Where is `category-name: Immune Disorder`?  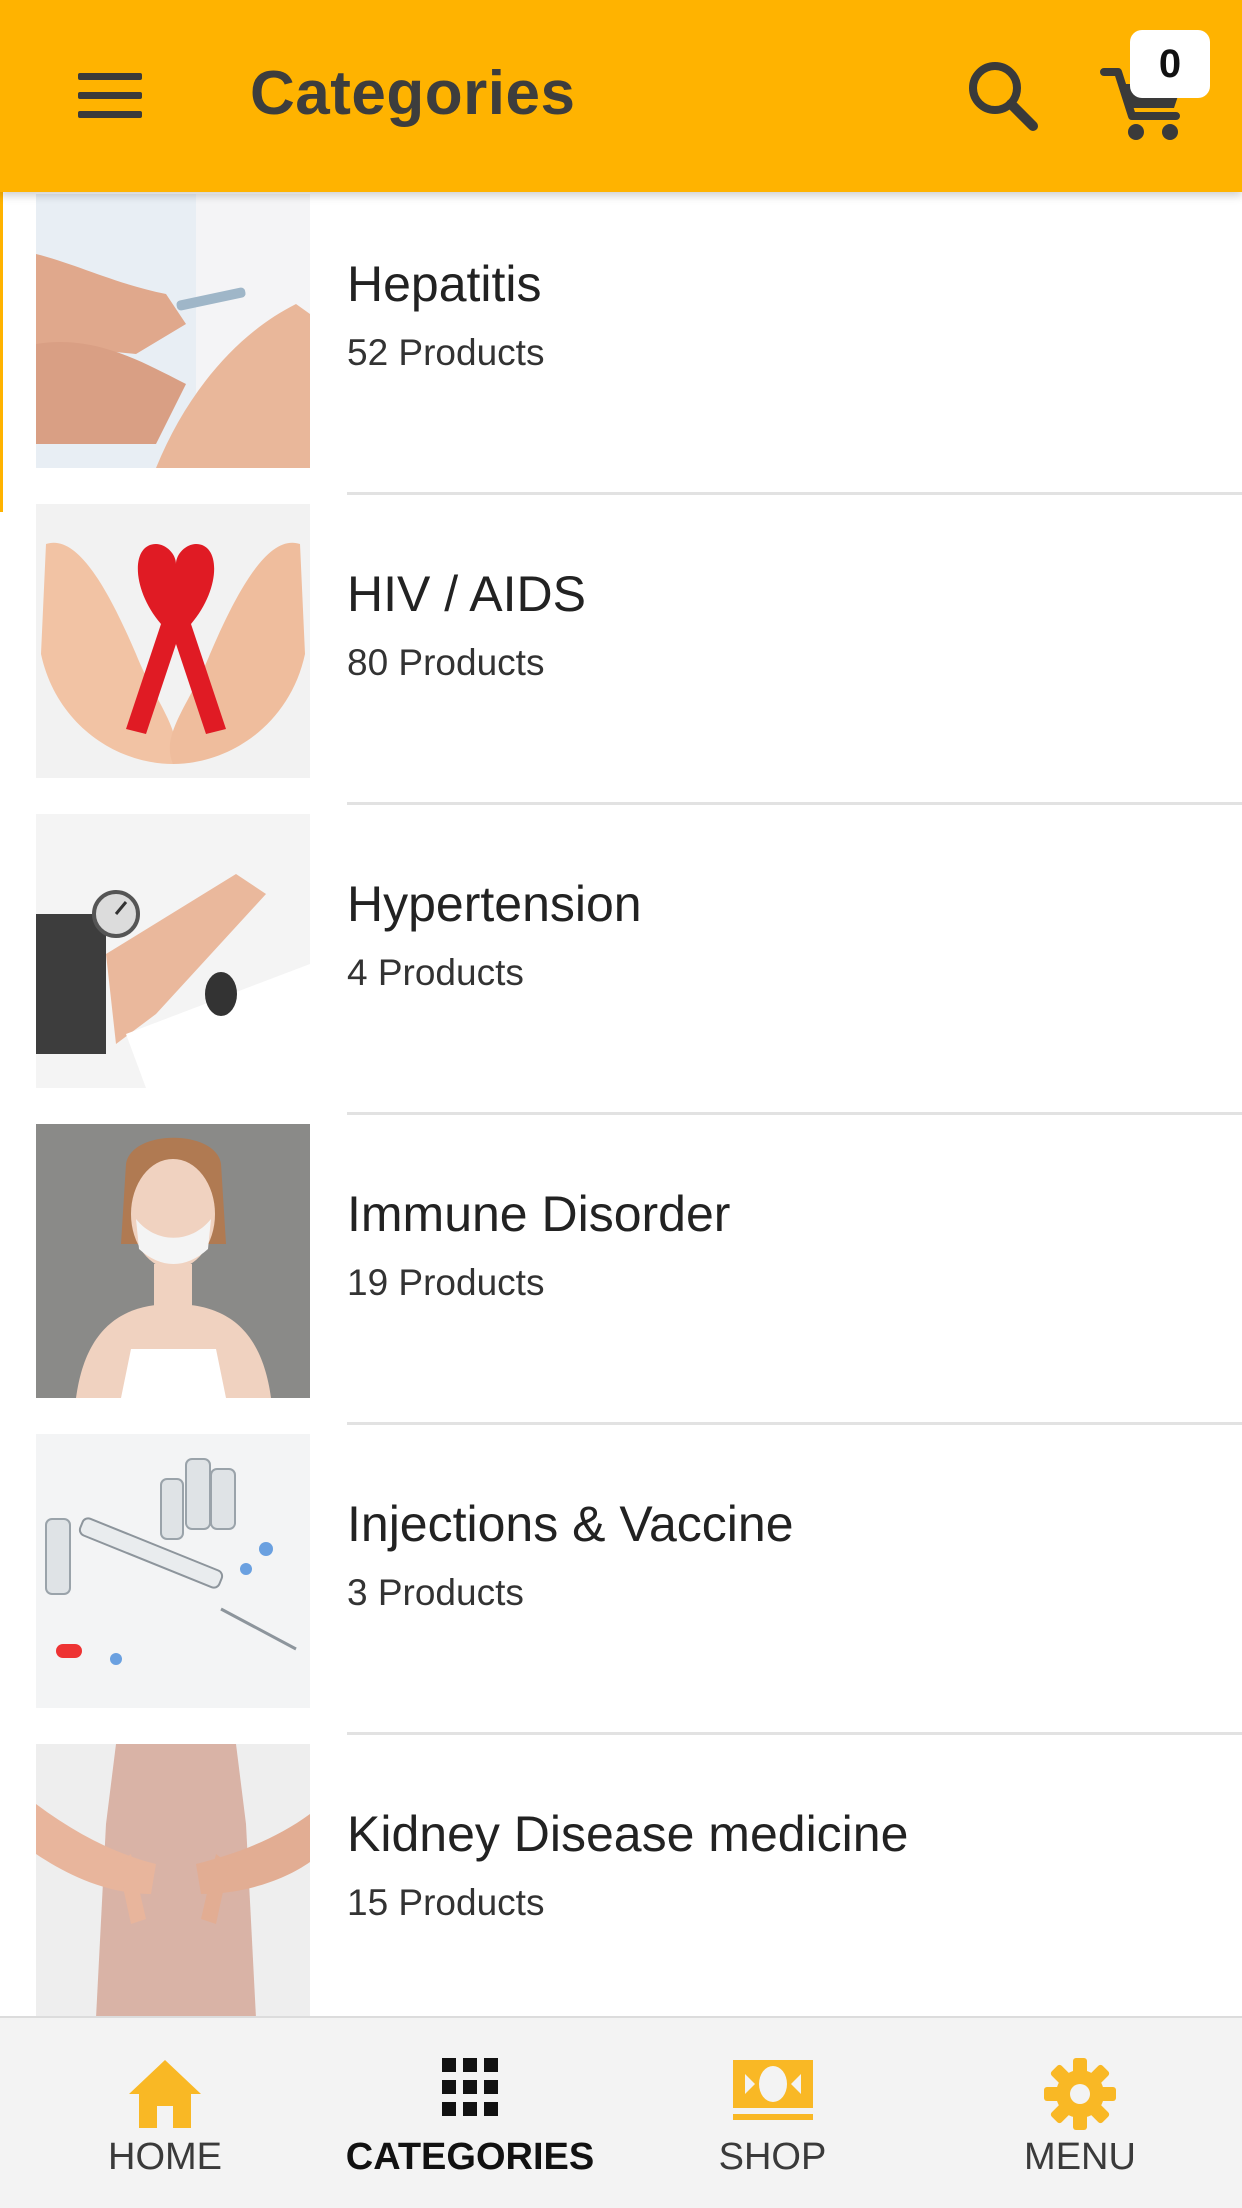
category-name: Immune Disorder is located at coordinates (539, 1214).